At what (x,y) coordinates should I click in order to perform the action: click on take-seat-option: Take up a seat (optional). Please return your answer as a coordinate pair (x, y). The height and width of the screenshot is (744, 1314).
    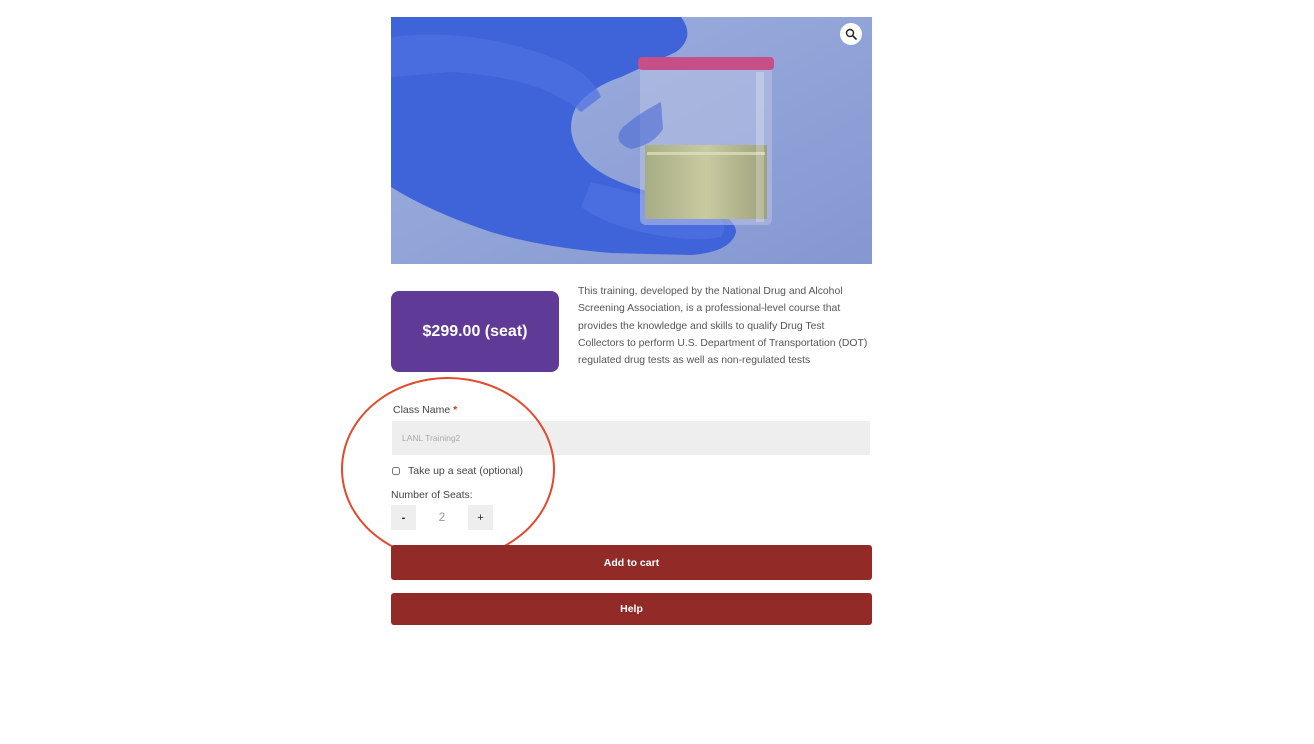
    Looking at the image, I should click on (457, 471).